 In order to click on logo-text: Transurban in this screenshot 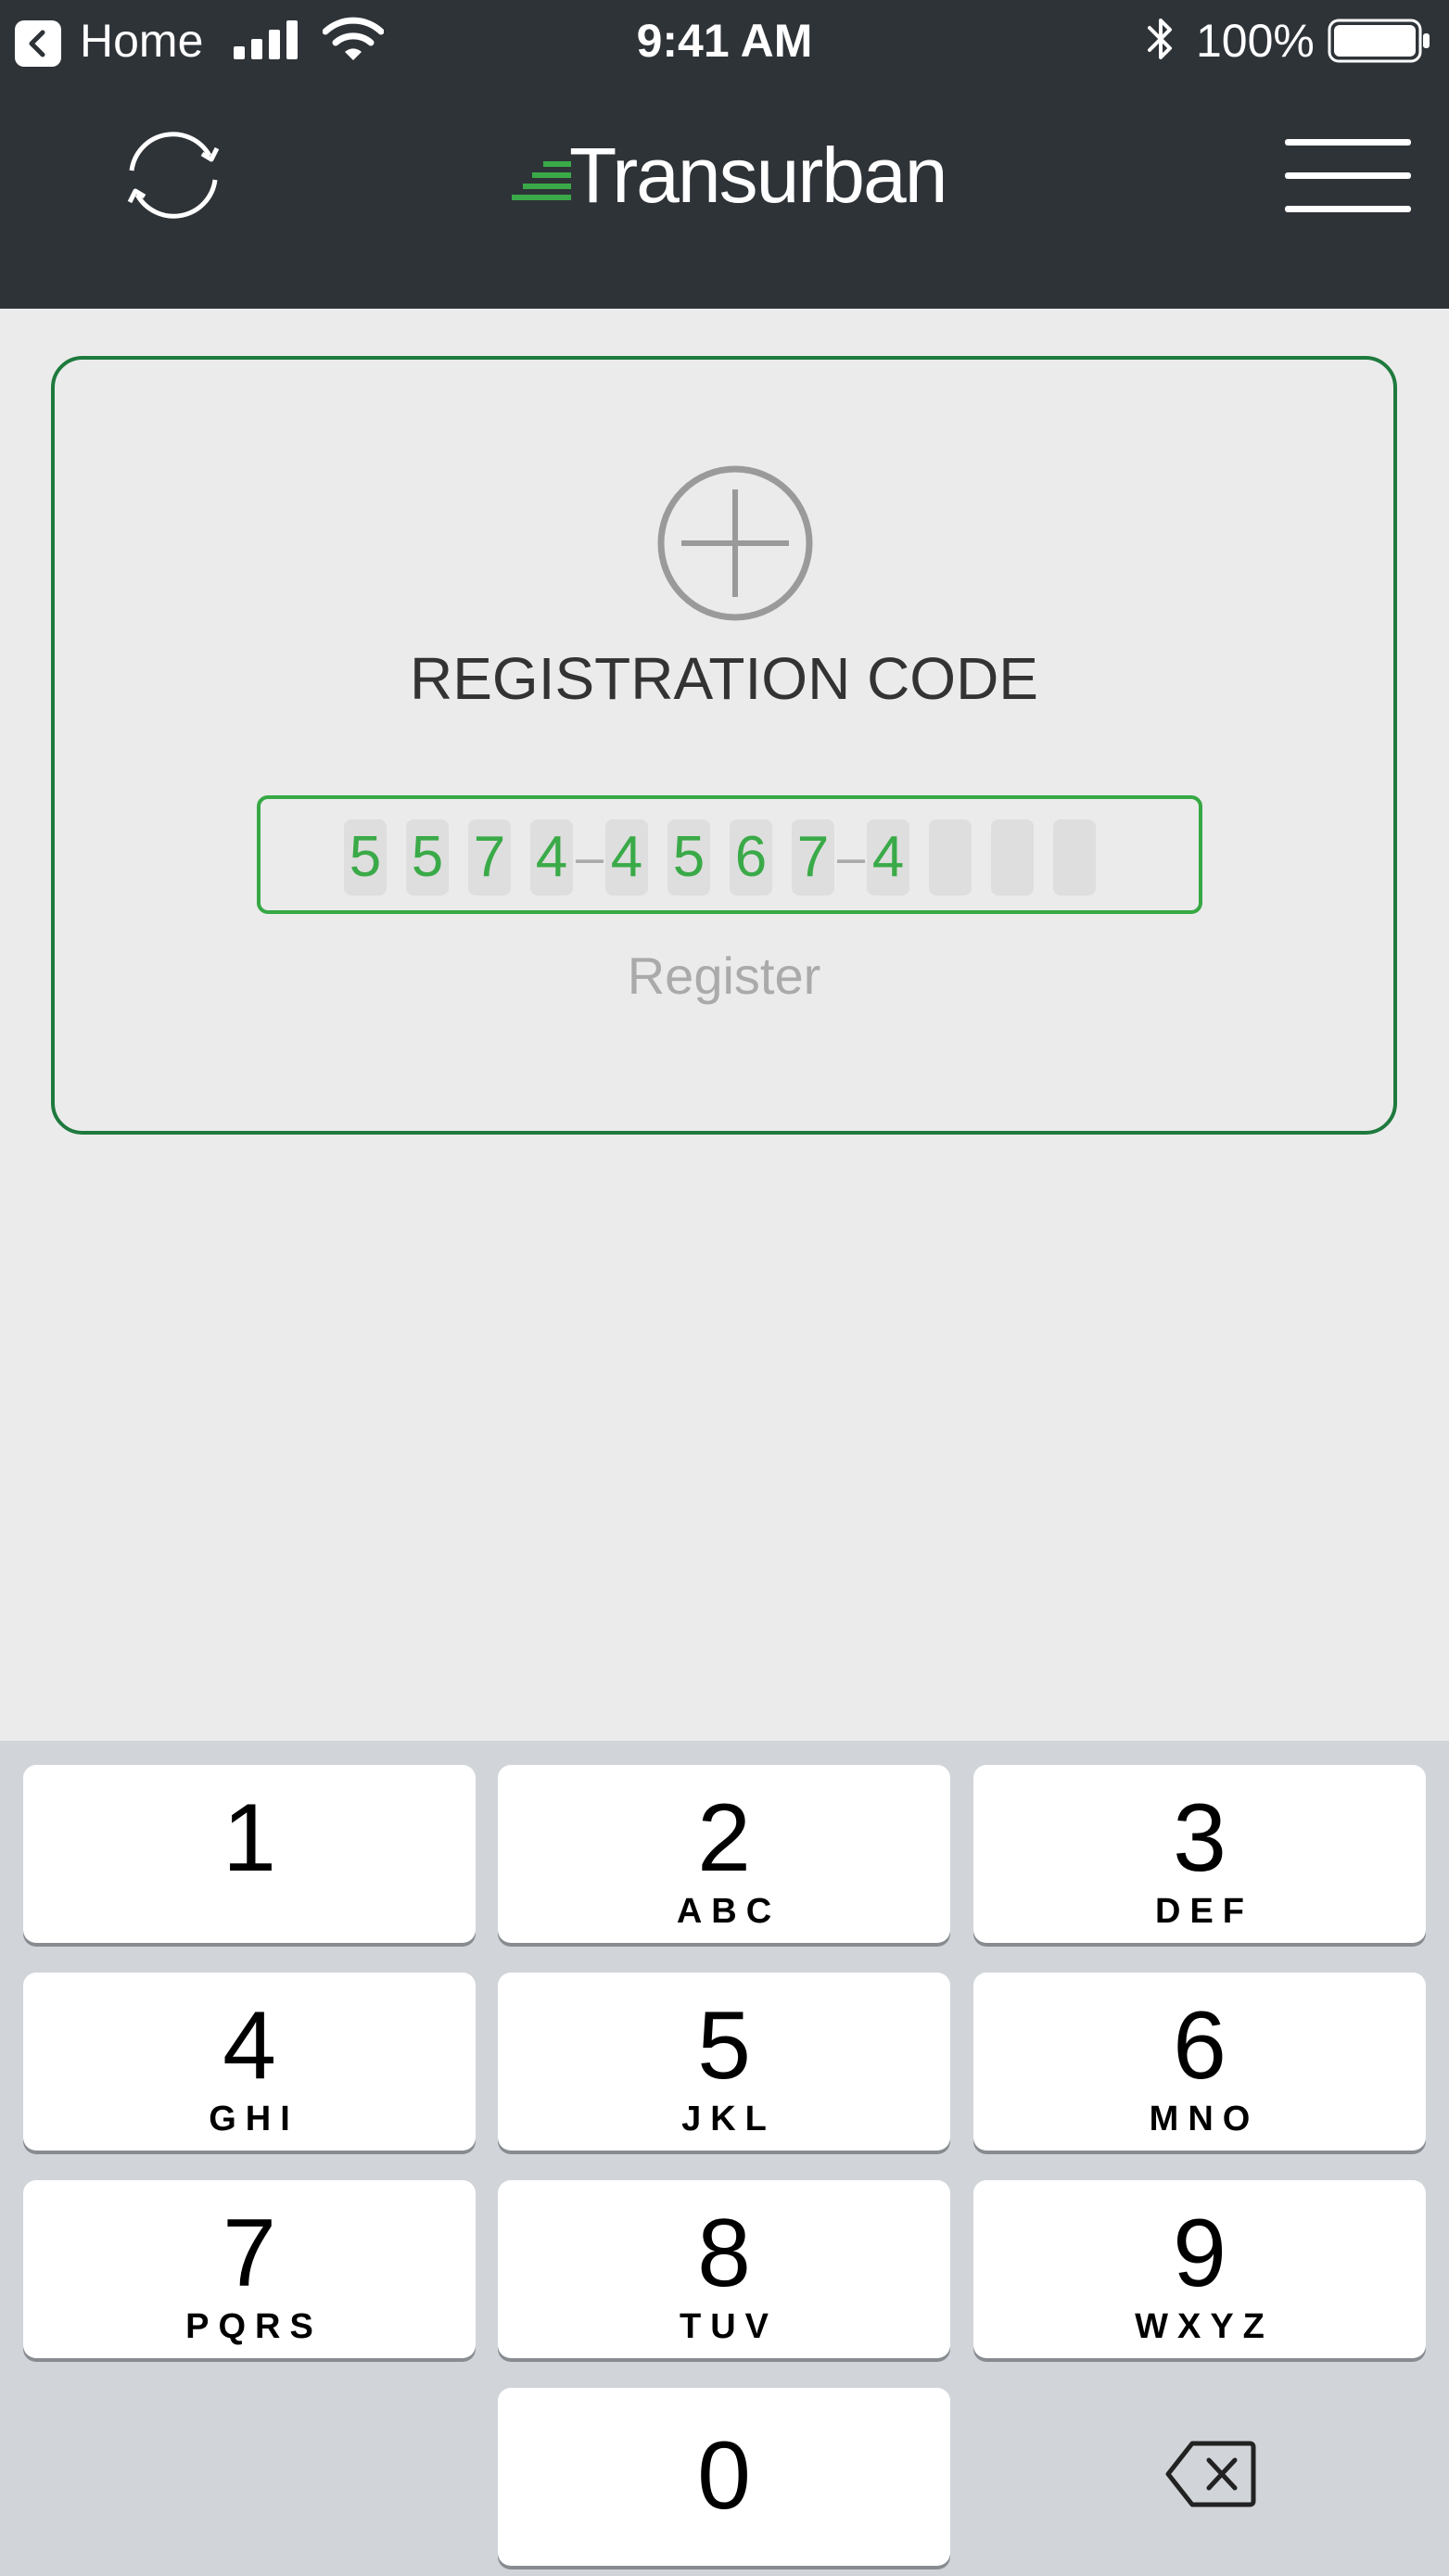, I will do `click(758, 175)`.